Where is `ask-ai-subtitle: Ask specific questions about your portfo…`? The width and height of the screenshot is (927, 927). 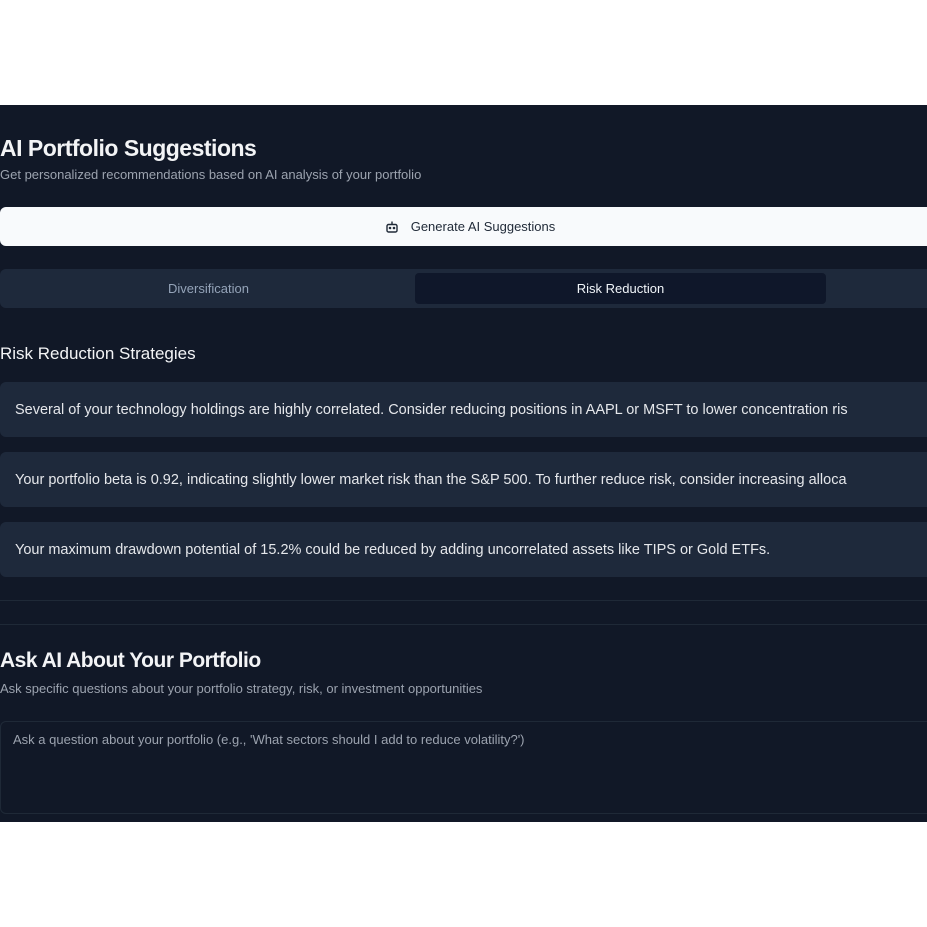
ask-ai-subtitle: Ask specific questions about your portfo… is located at coordinates (241, 688).